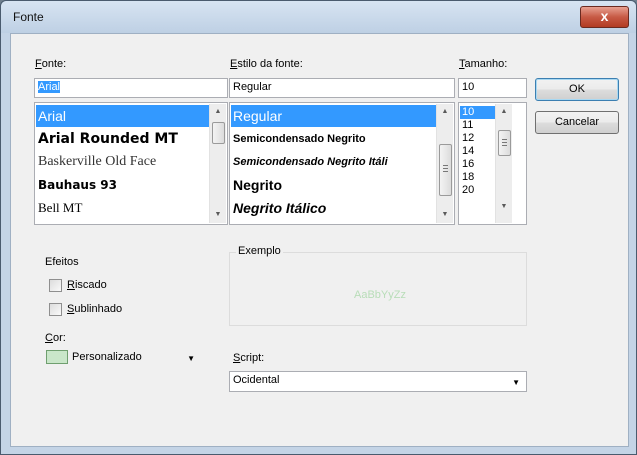  I want to click on strikeout-label: Riscado, so click(87, 285).